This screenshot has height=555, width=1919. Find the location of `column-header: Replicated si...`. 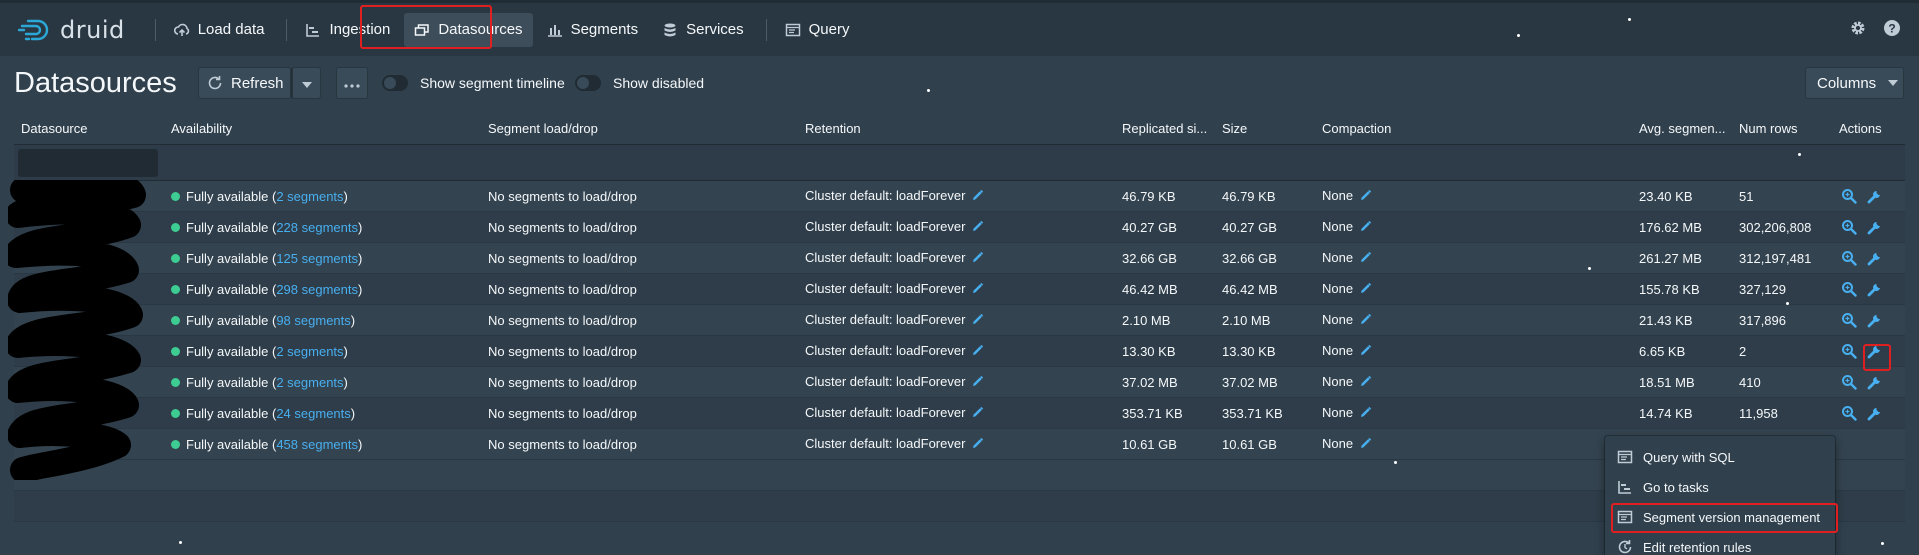

column-header: Replicated si... is located at coordinates (1164, 128).